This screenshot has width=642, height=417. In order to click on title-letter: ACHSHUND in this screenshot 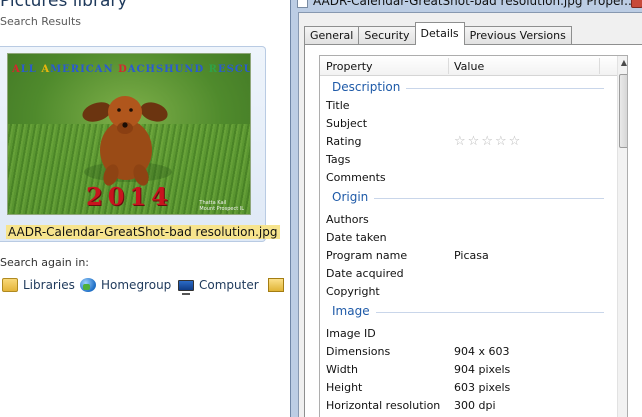, I will do `click(168, 69)`.